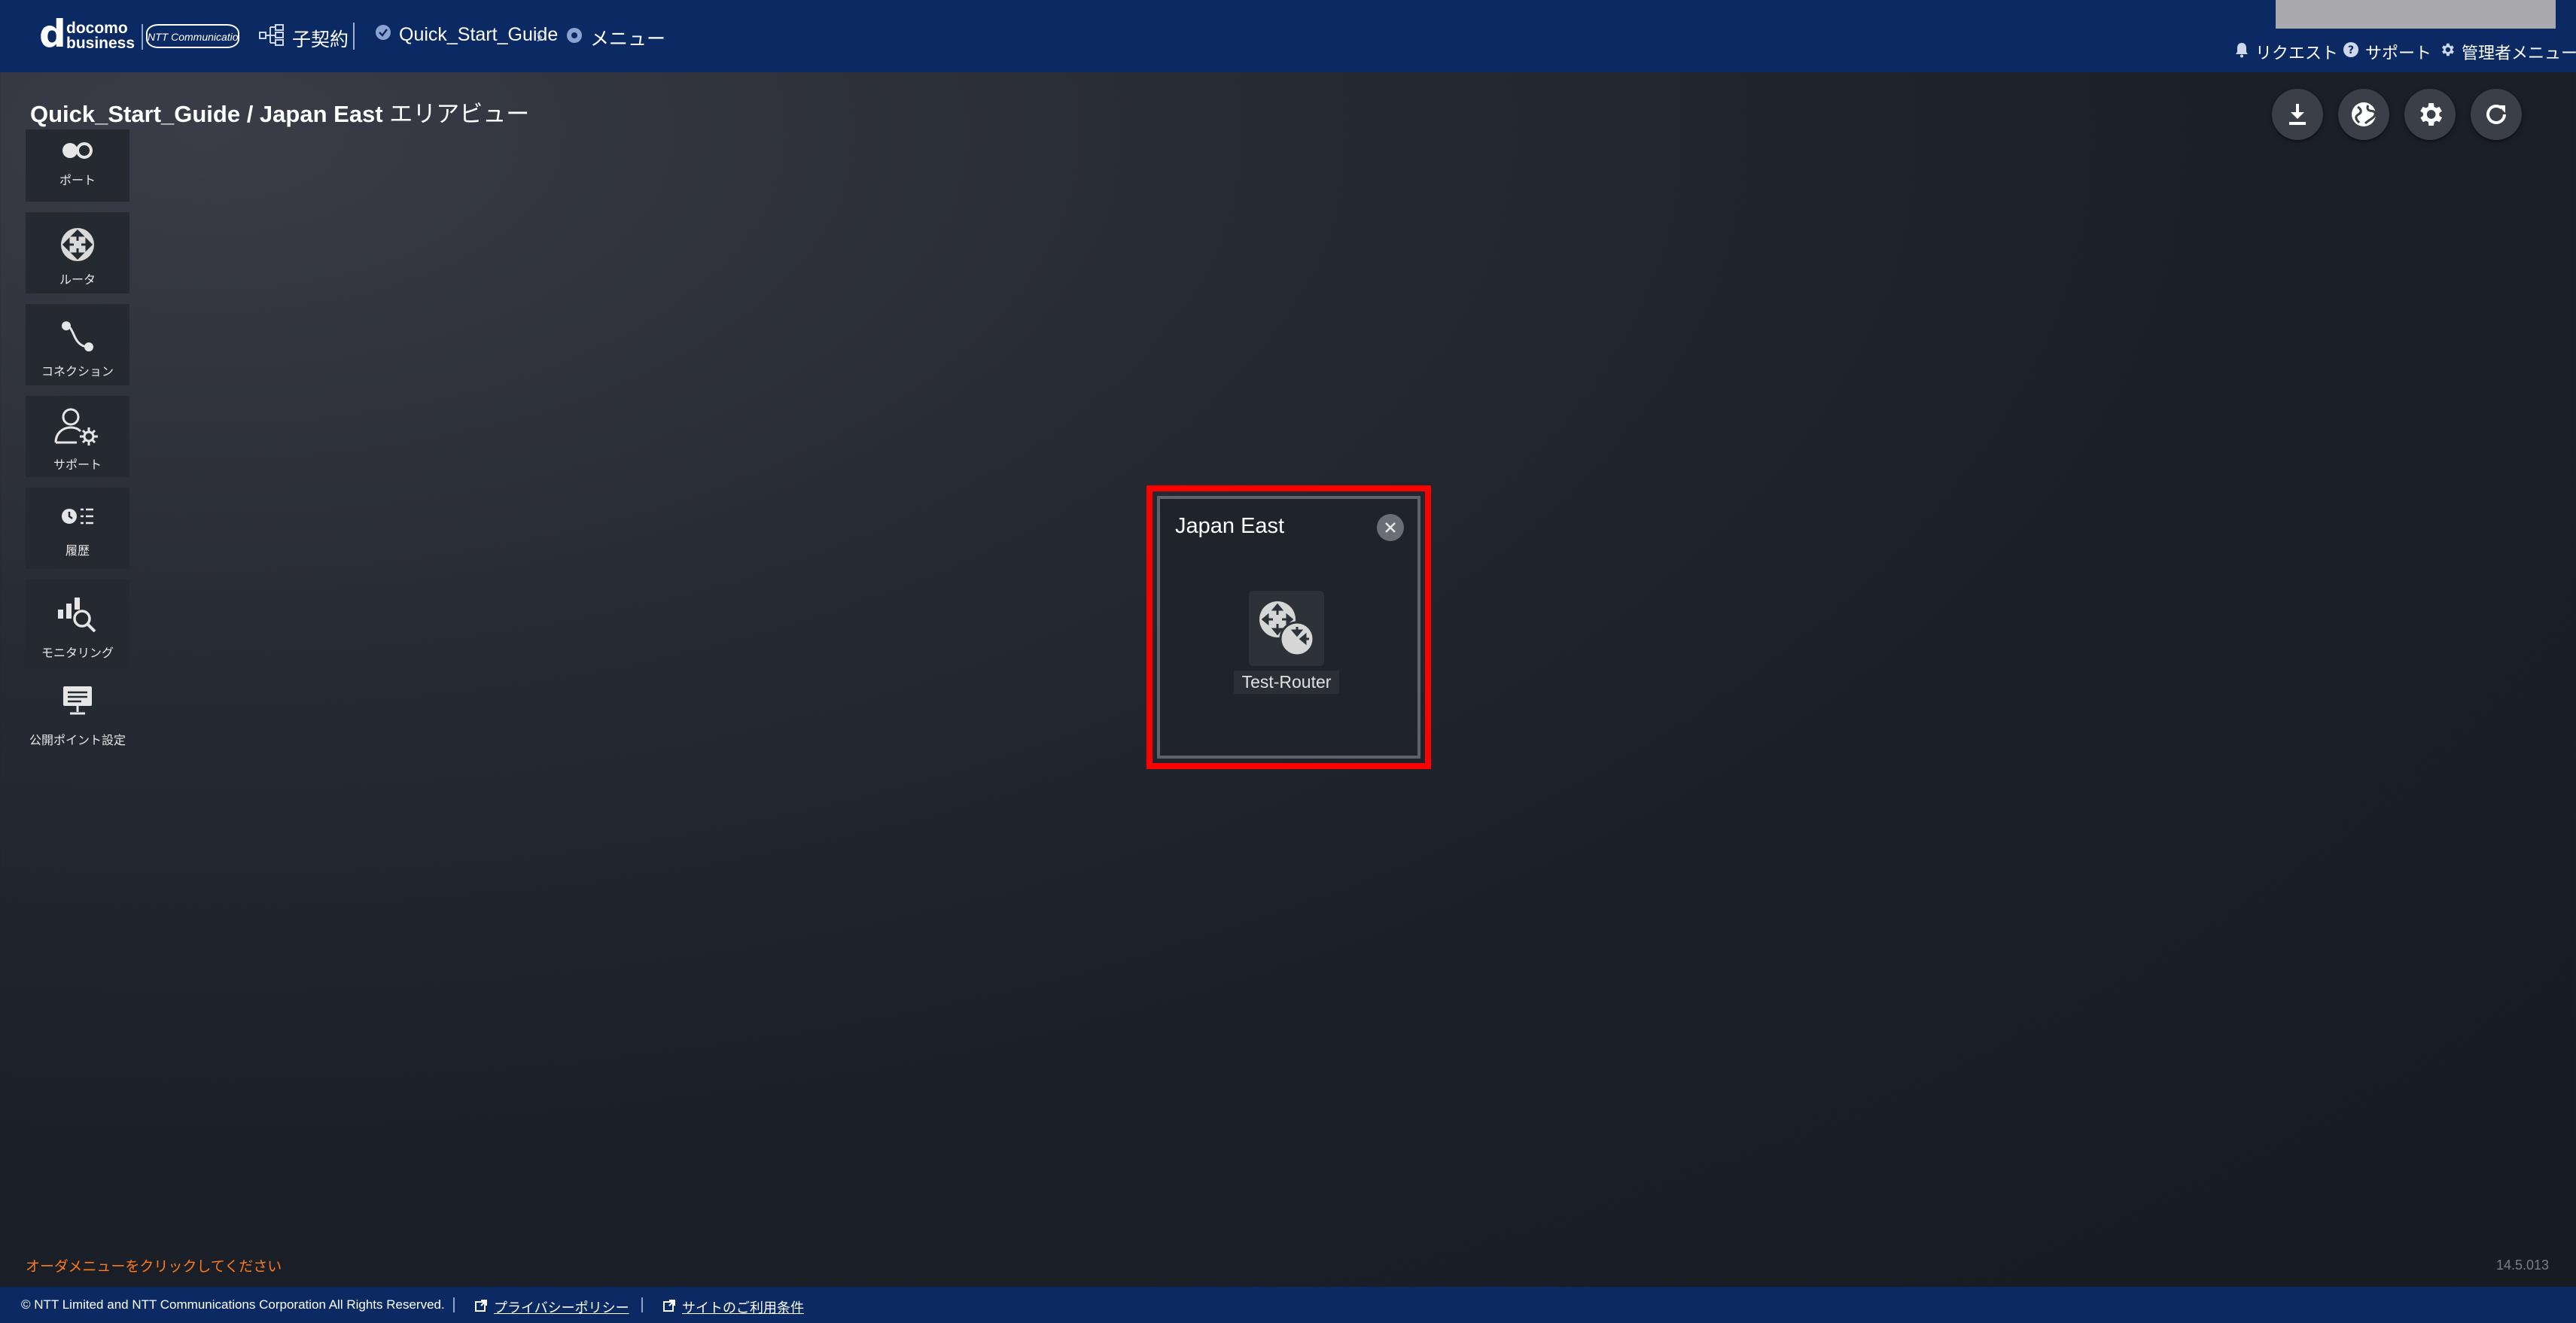 This screenshot has width=2576, height=1323. Describe the element at coordinates (575, 38) in the screenshot. I see `menu-circle-icon` at that location.